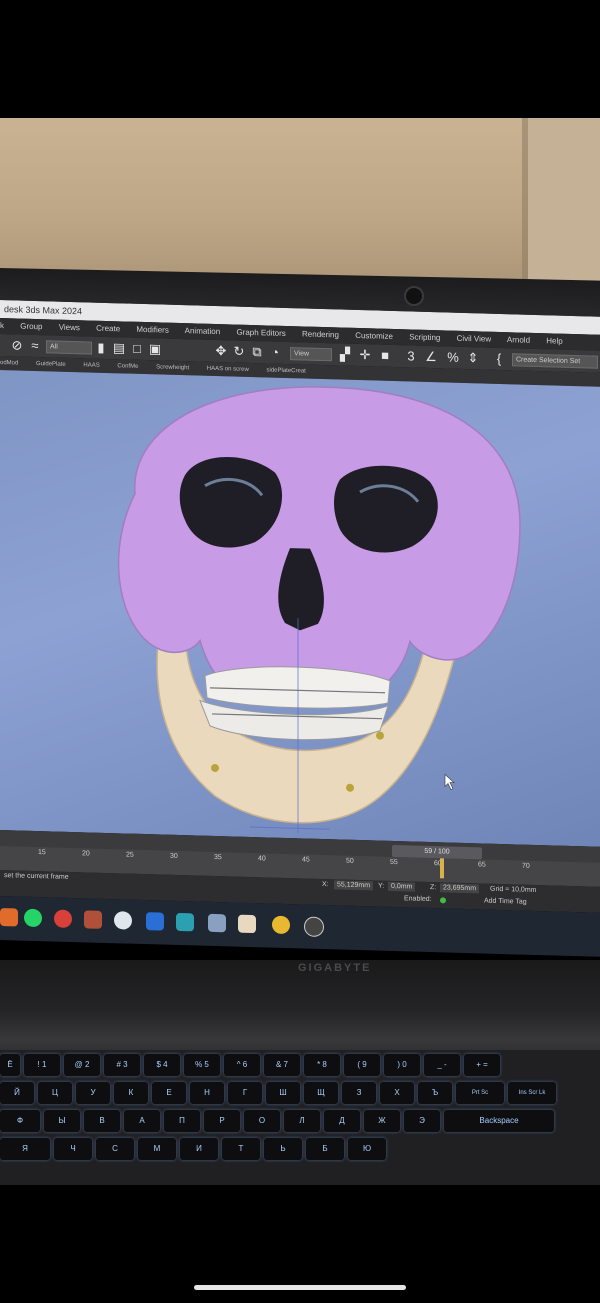 This screenshot has width=600, height=1303. I want to click on menu-item-arnold: Arnold, so click(518, 340).